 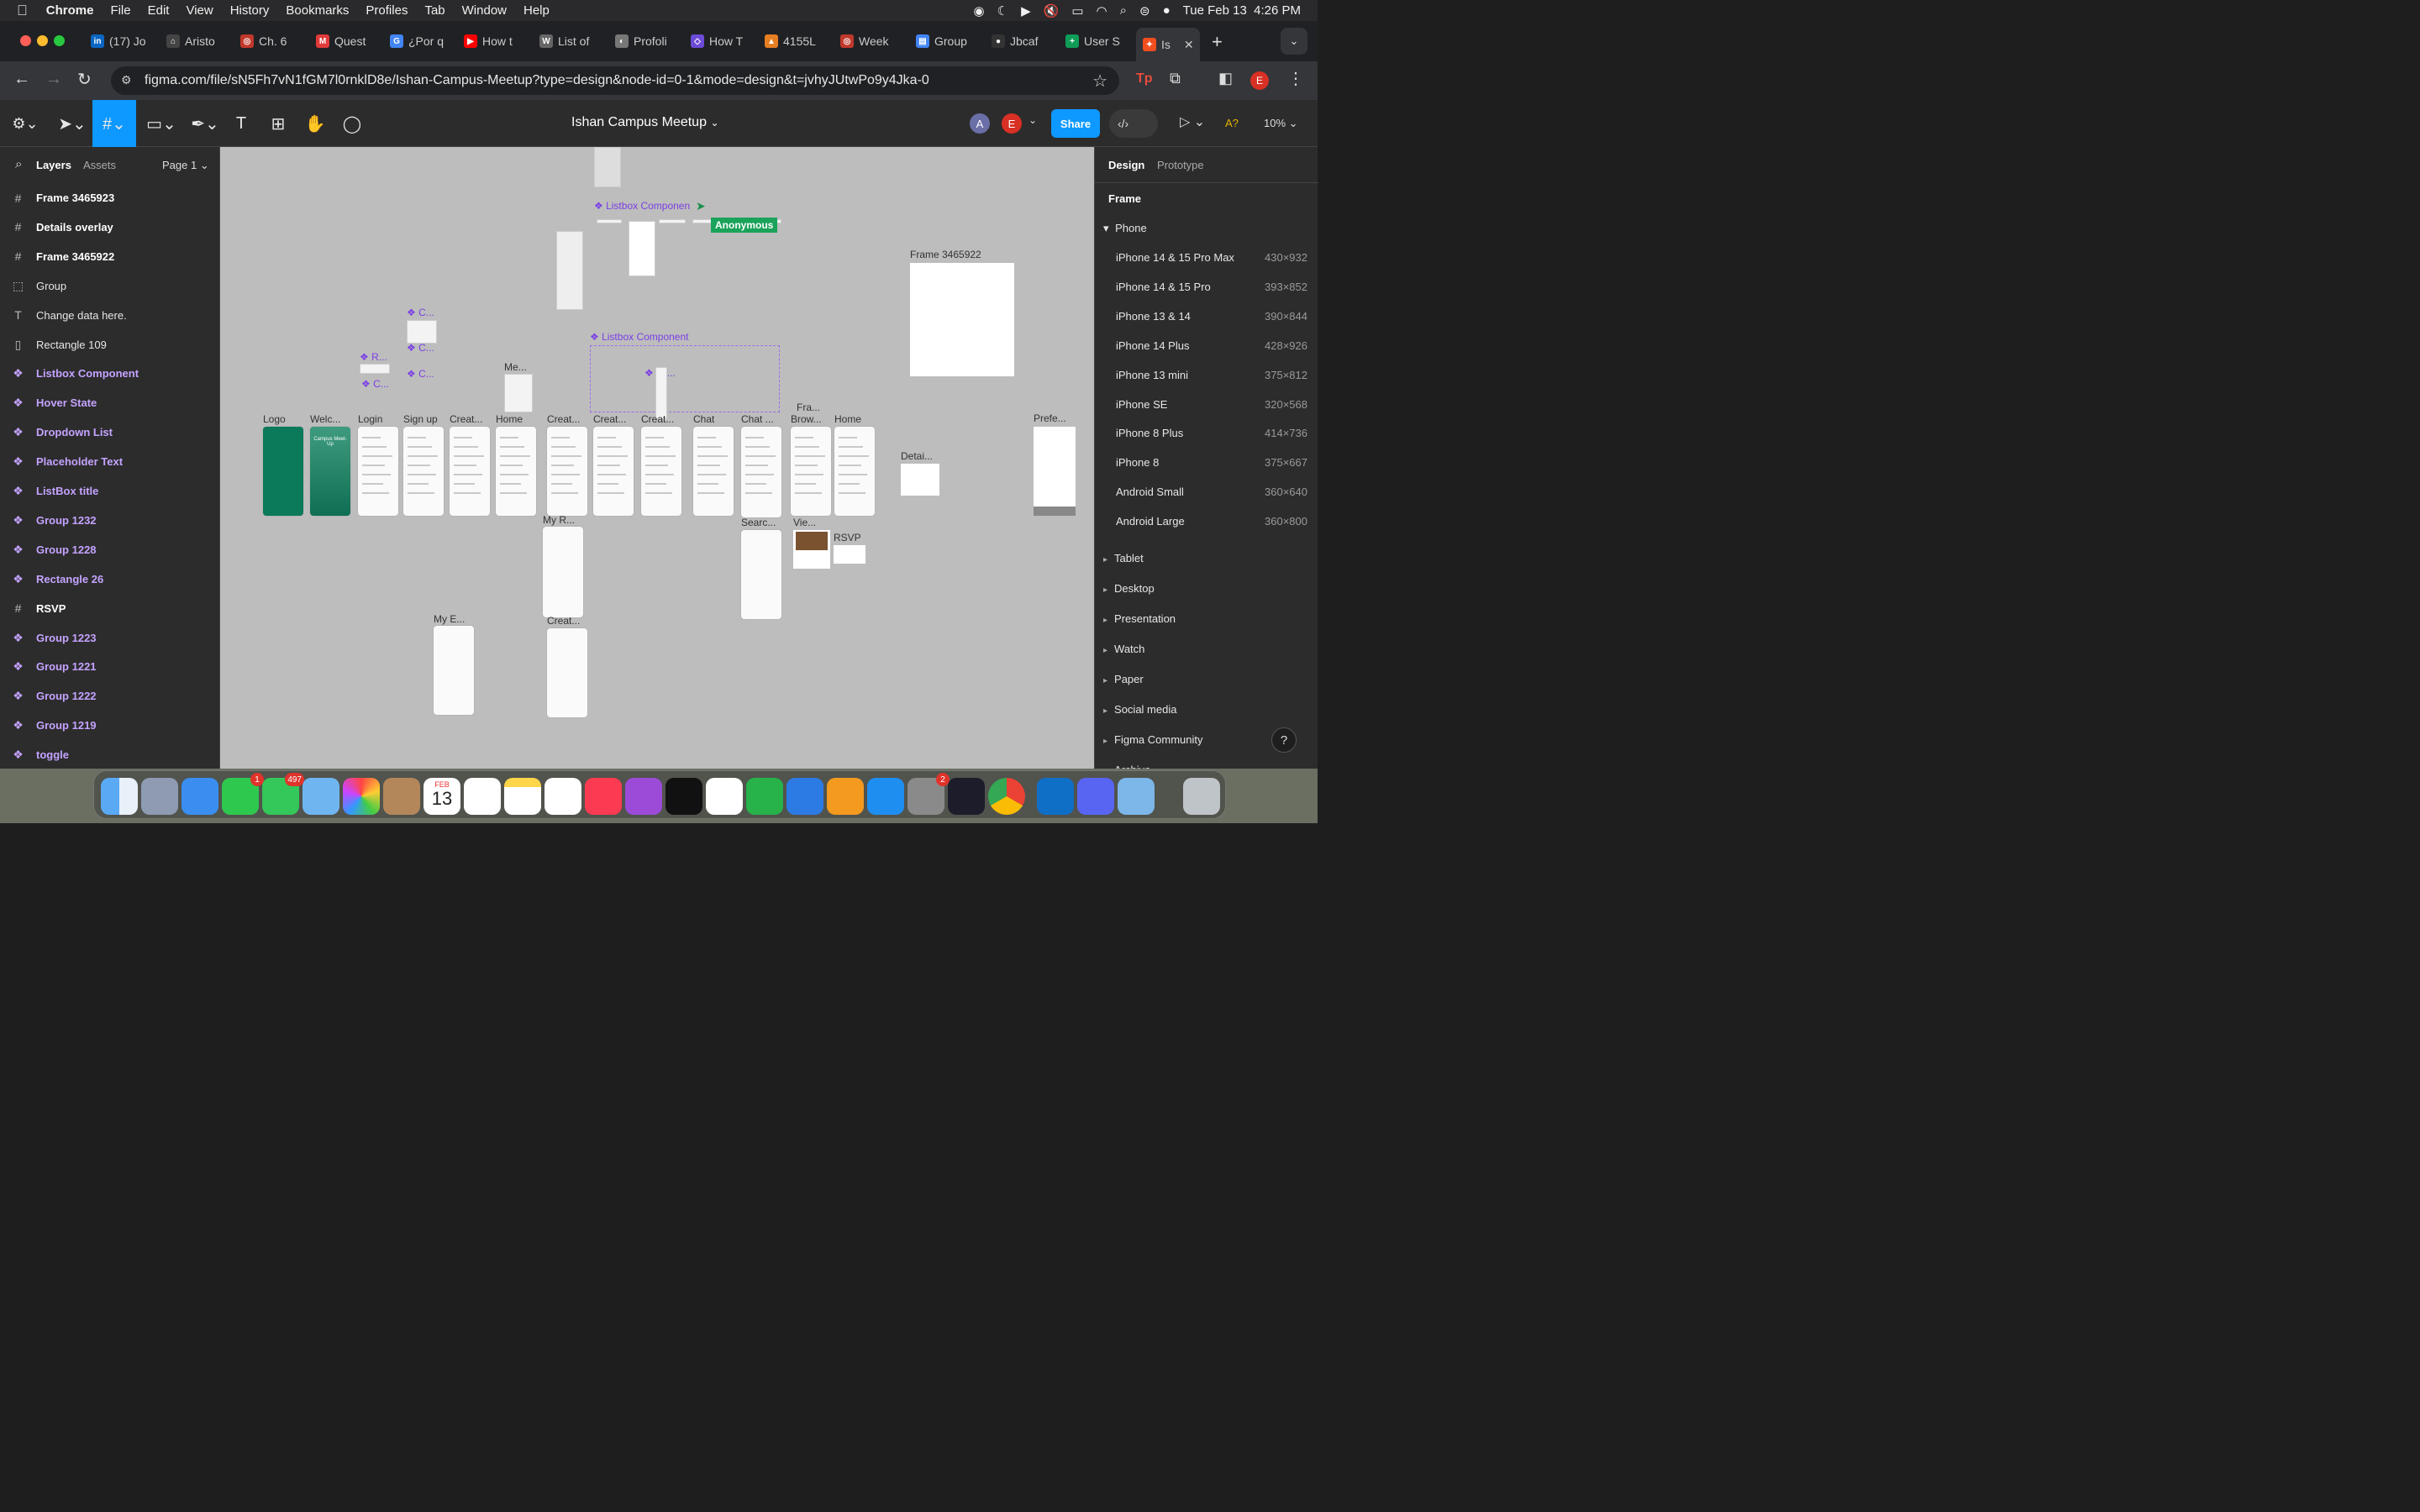 I want to click on tab-prototype: Prototype, so click(x=1180, y=165).